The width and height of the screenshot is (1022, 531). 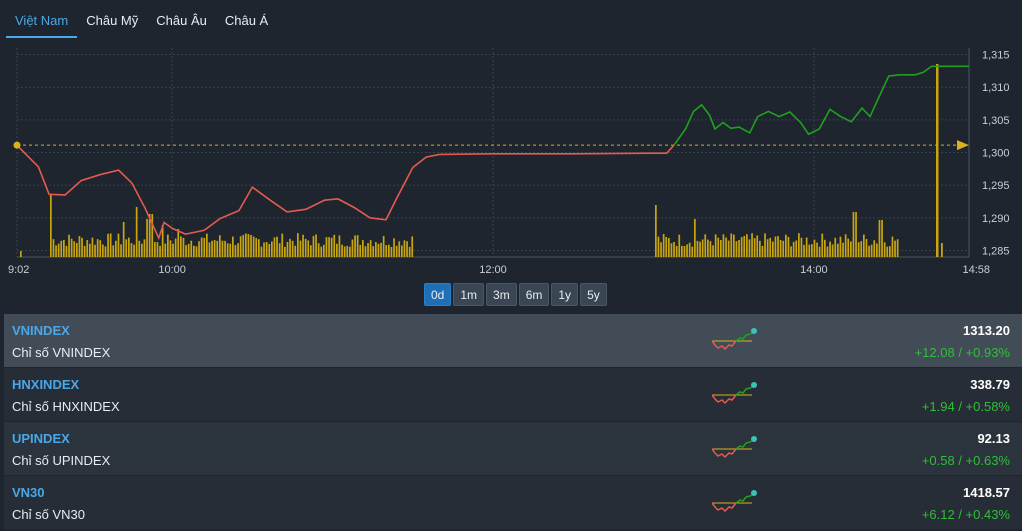 I want to click on range-1m-button: 1m, so click(x=469, y=294).